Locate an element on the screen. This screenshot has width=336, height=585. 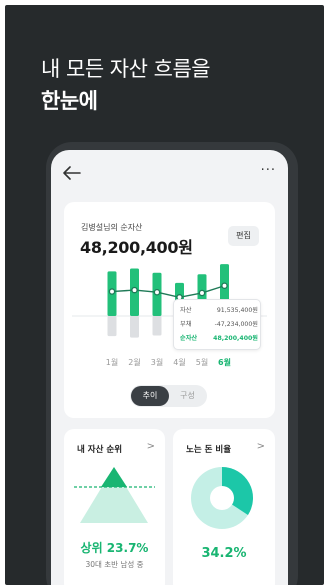
month-tick-label: 6월 is located at coordinates (225, 362).